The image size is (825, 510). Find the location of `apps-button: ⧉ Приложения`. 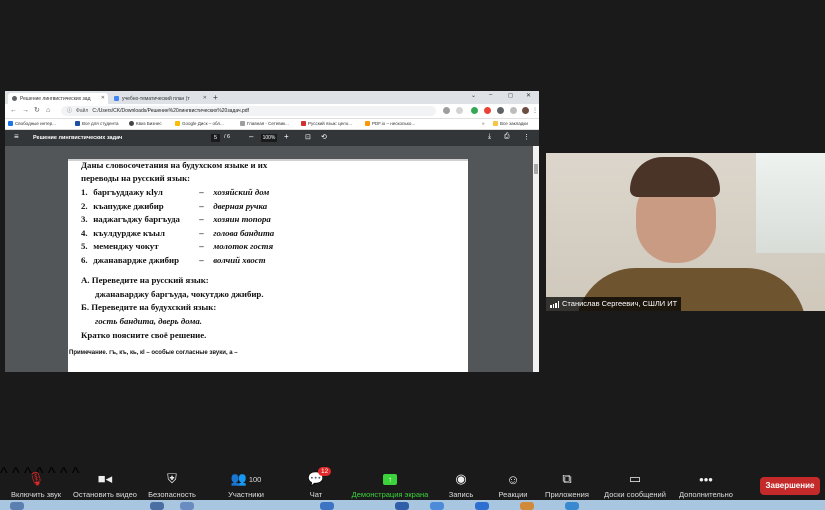

apps-button: ⧉ Приложения is located at coordinates (567, 483).